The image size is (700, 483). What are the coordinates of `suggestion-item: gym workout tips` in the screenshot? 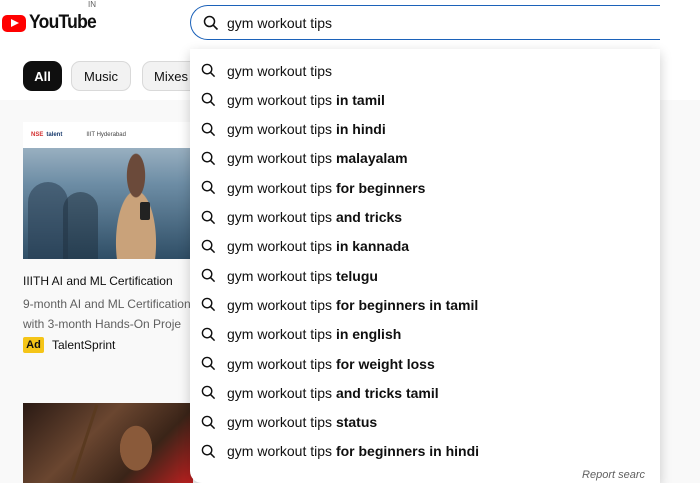 It's located at (425, 70).